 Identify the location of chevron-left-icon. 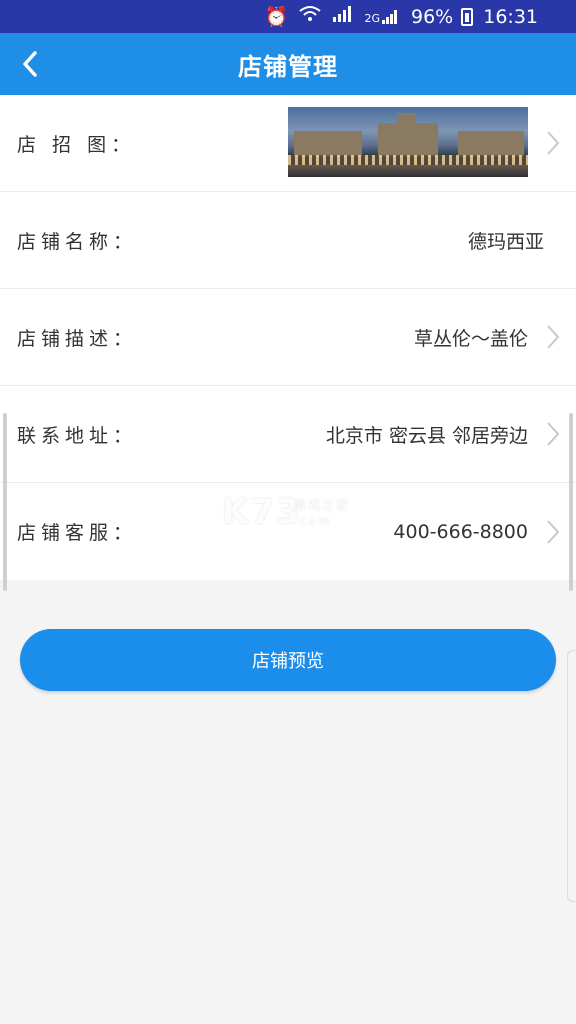
(30, 64).